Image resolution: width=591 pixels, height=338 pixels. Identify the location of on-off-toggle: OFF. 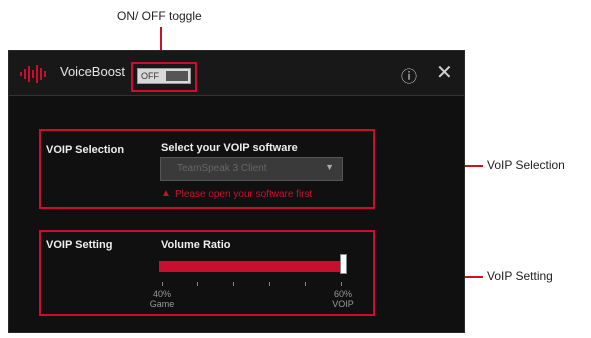
(164, 76).